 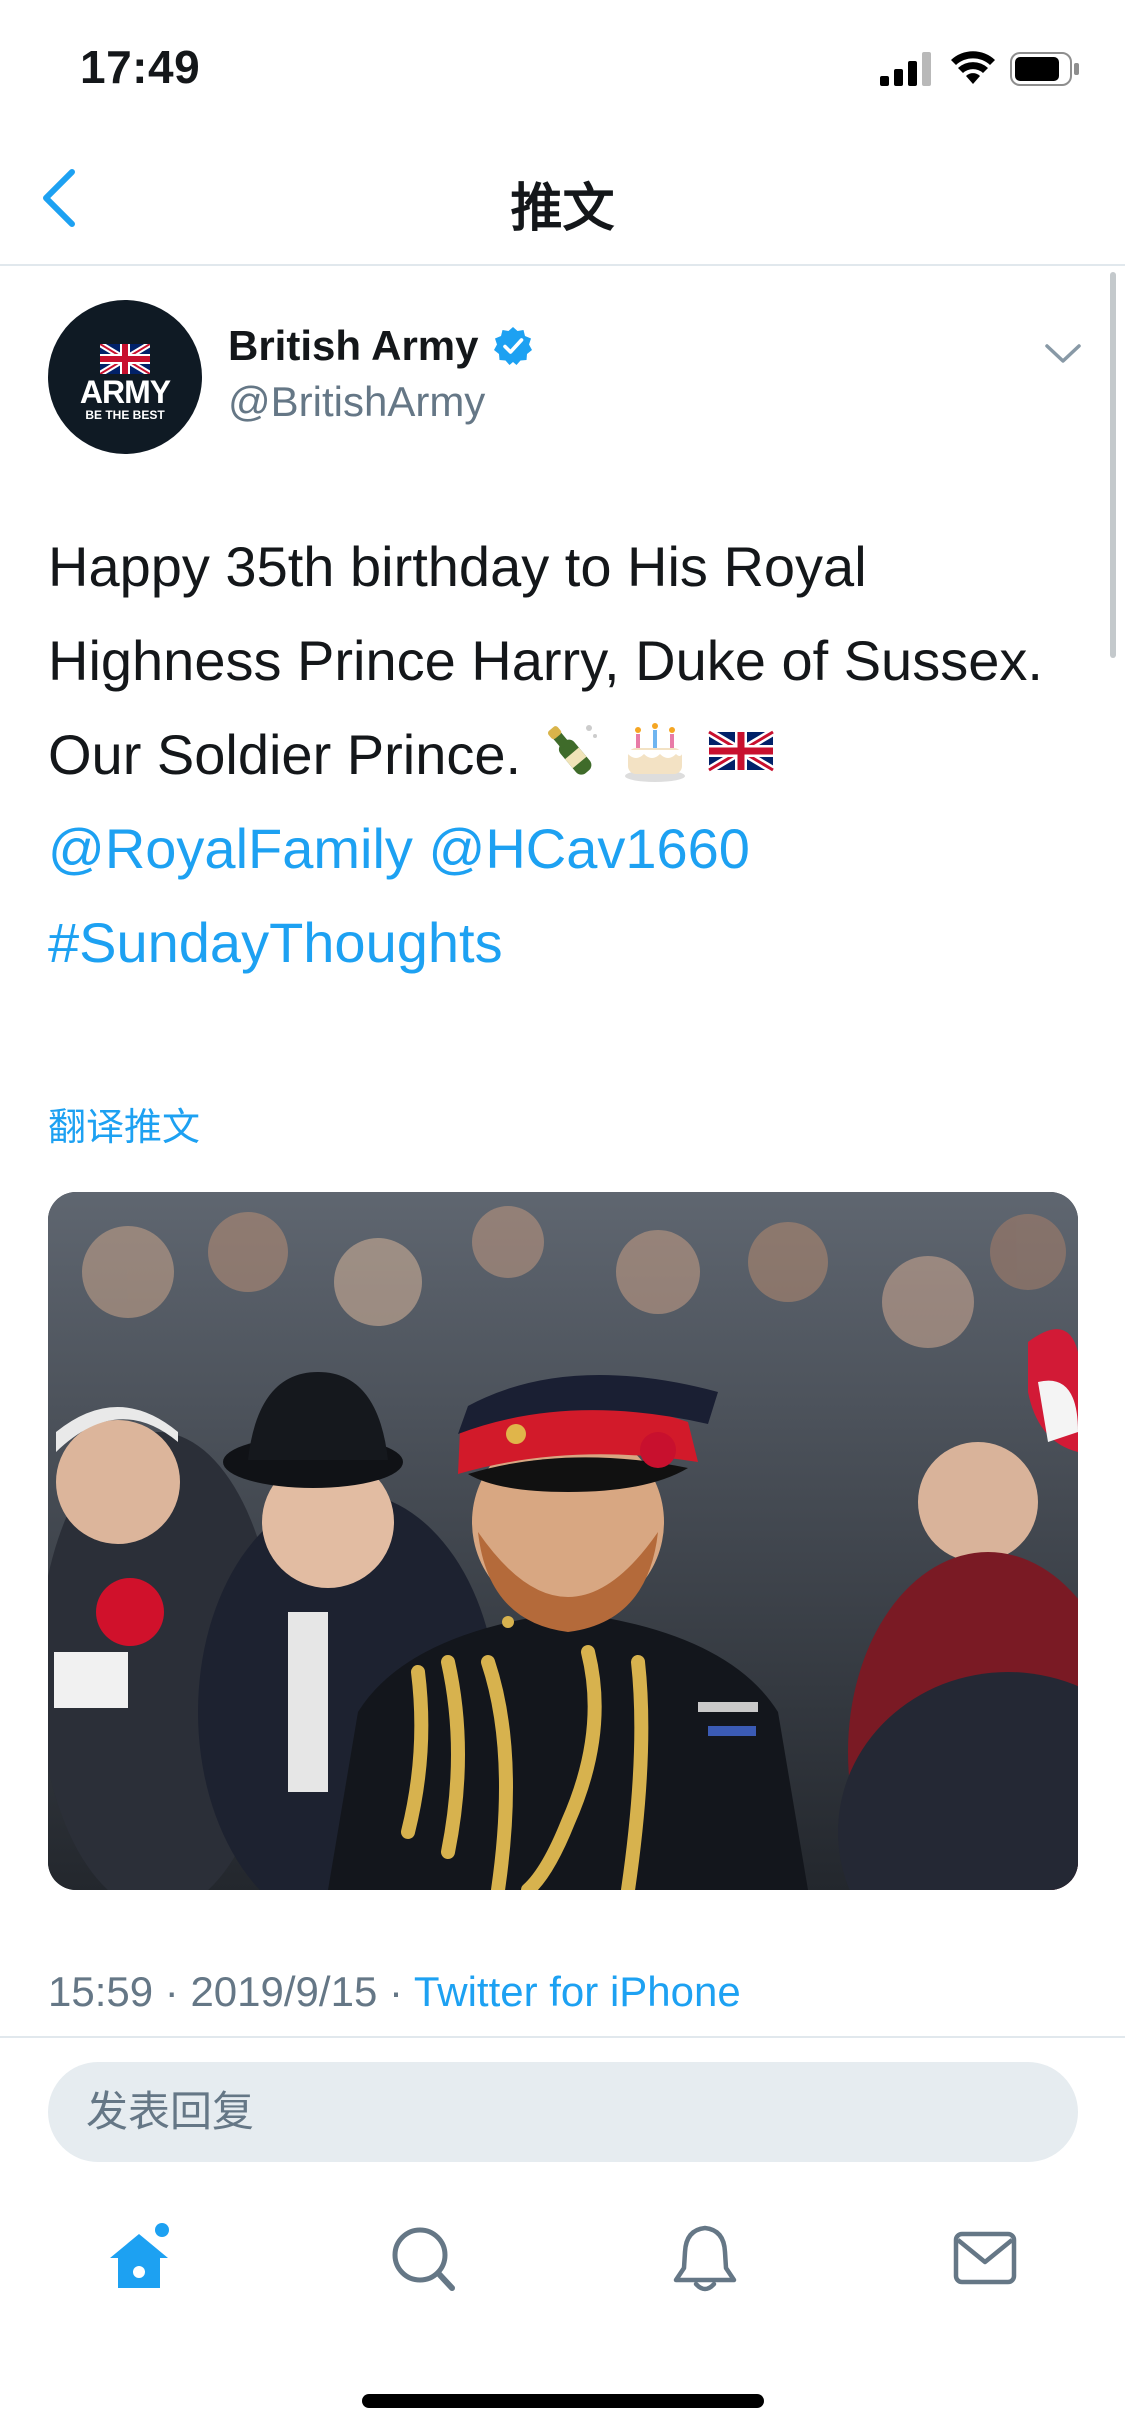 What do you see at coordinates (512, 346) in the screenshot?
I see `verified-badge-icon` at bounding box center [512, 346].